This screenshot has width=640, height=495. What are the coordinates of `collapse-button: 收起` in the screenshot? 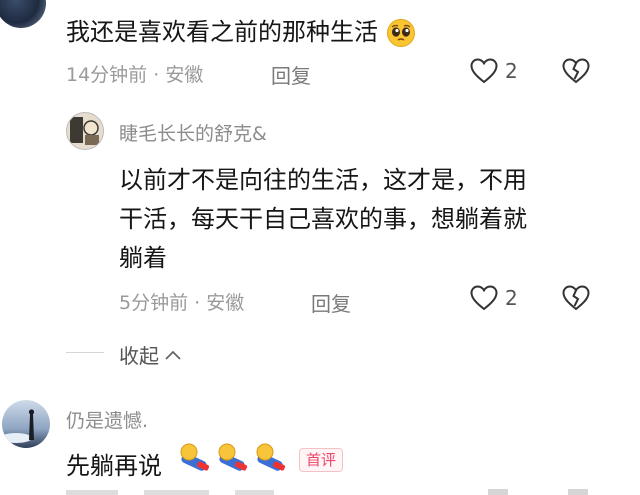 It's located at (151, 354).